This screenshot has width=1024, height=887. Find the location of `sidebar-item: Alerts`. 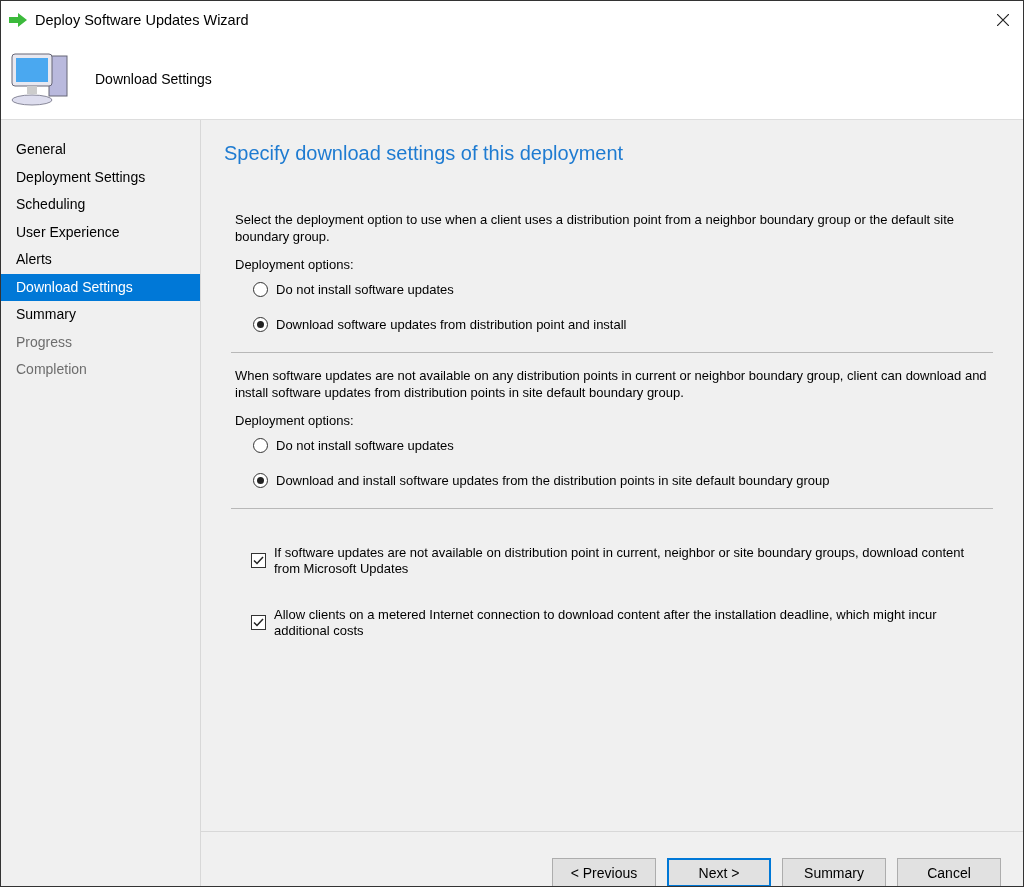

sidebar-item: Alerts is located at coordinates (100, 260).